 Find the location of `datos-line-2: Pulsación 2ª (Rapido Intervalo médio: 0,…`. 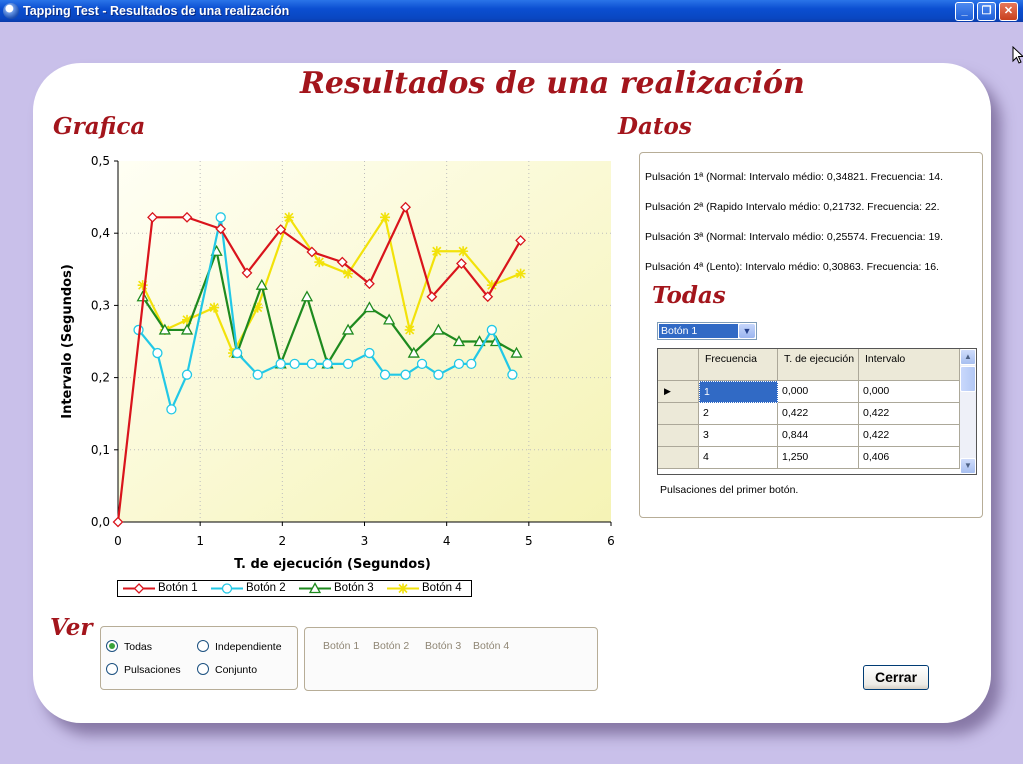

datos-line-2: Pulsación 2ª (Rapido Intervalo médio: 0,… is located at coordinates (792, 207).